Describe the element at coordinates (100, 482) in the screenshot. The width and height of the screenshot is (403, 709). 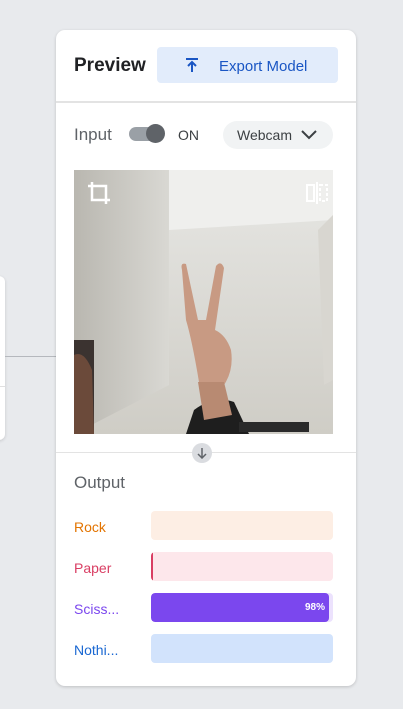
I see `output-label: Output` at that location.